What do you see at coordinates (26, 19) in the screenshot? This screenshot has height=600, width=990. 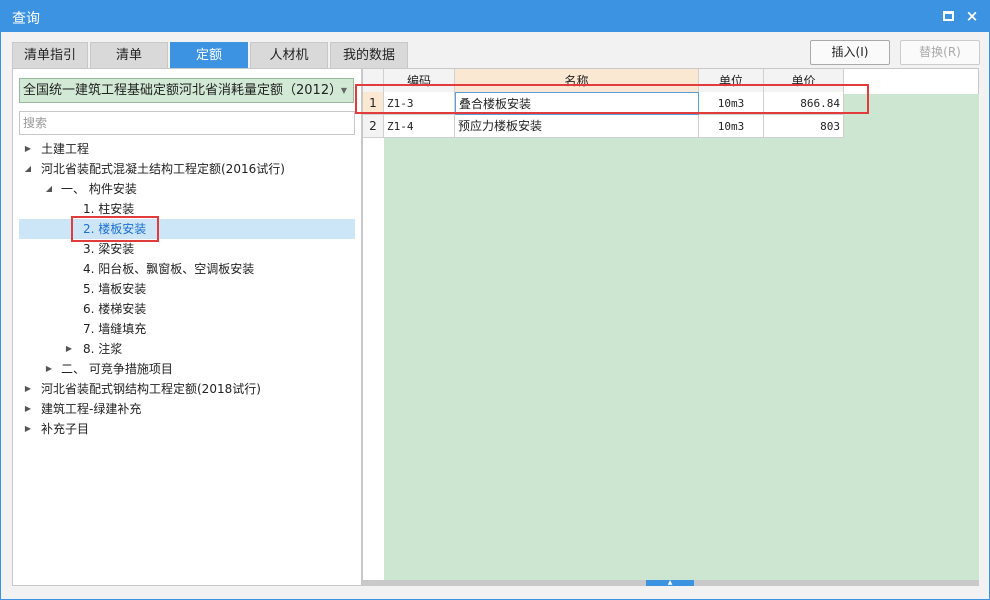 I see `window-title: 查询` at bounding box center [26, 19].